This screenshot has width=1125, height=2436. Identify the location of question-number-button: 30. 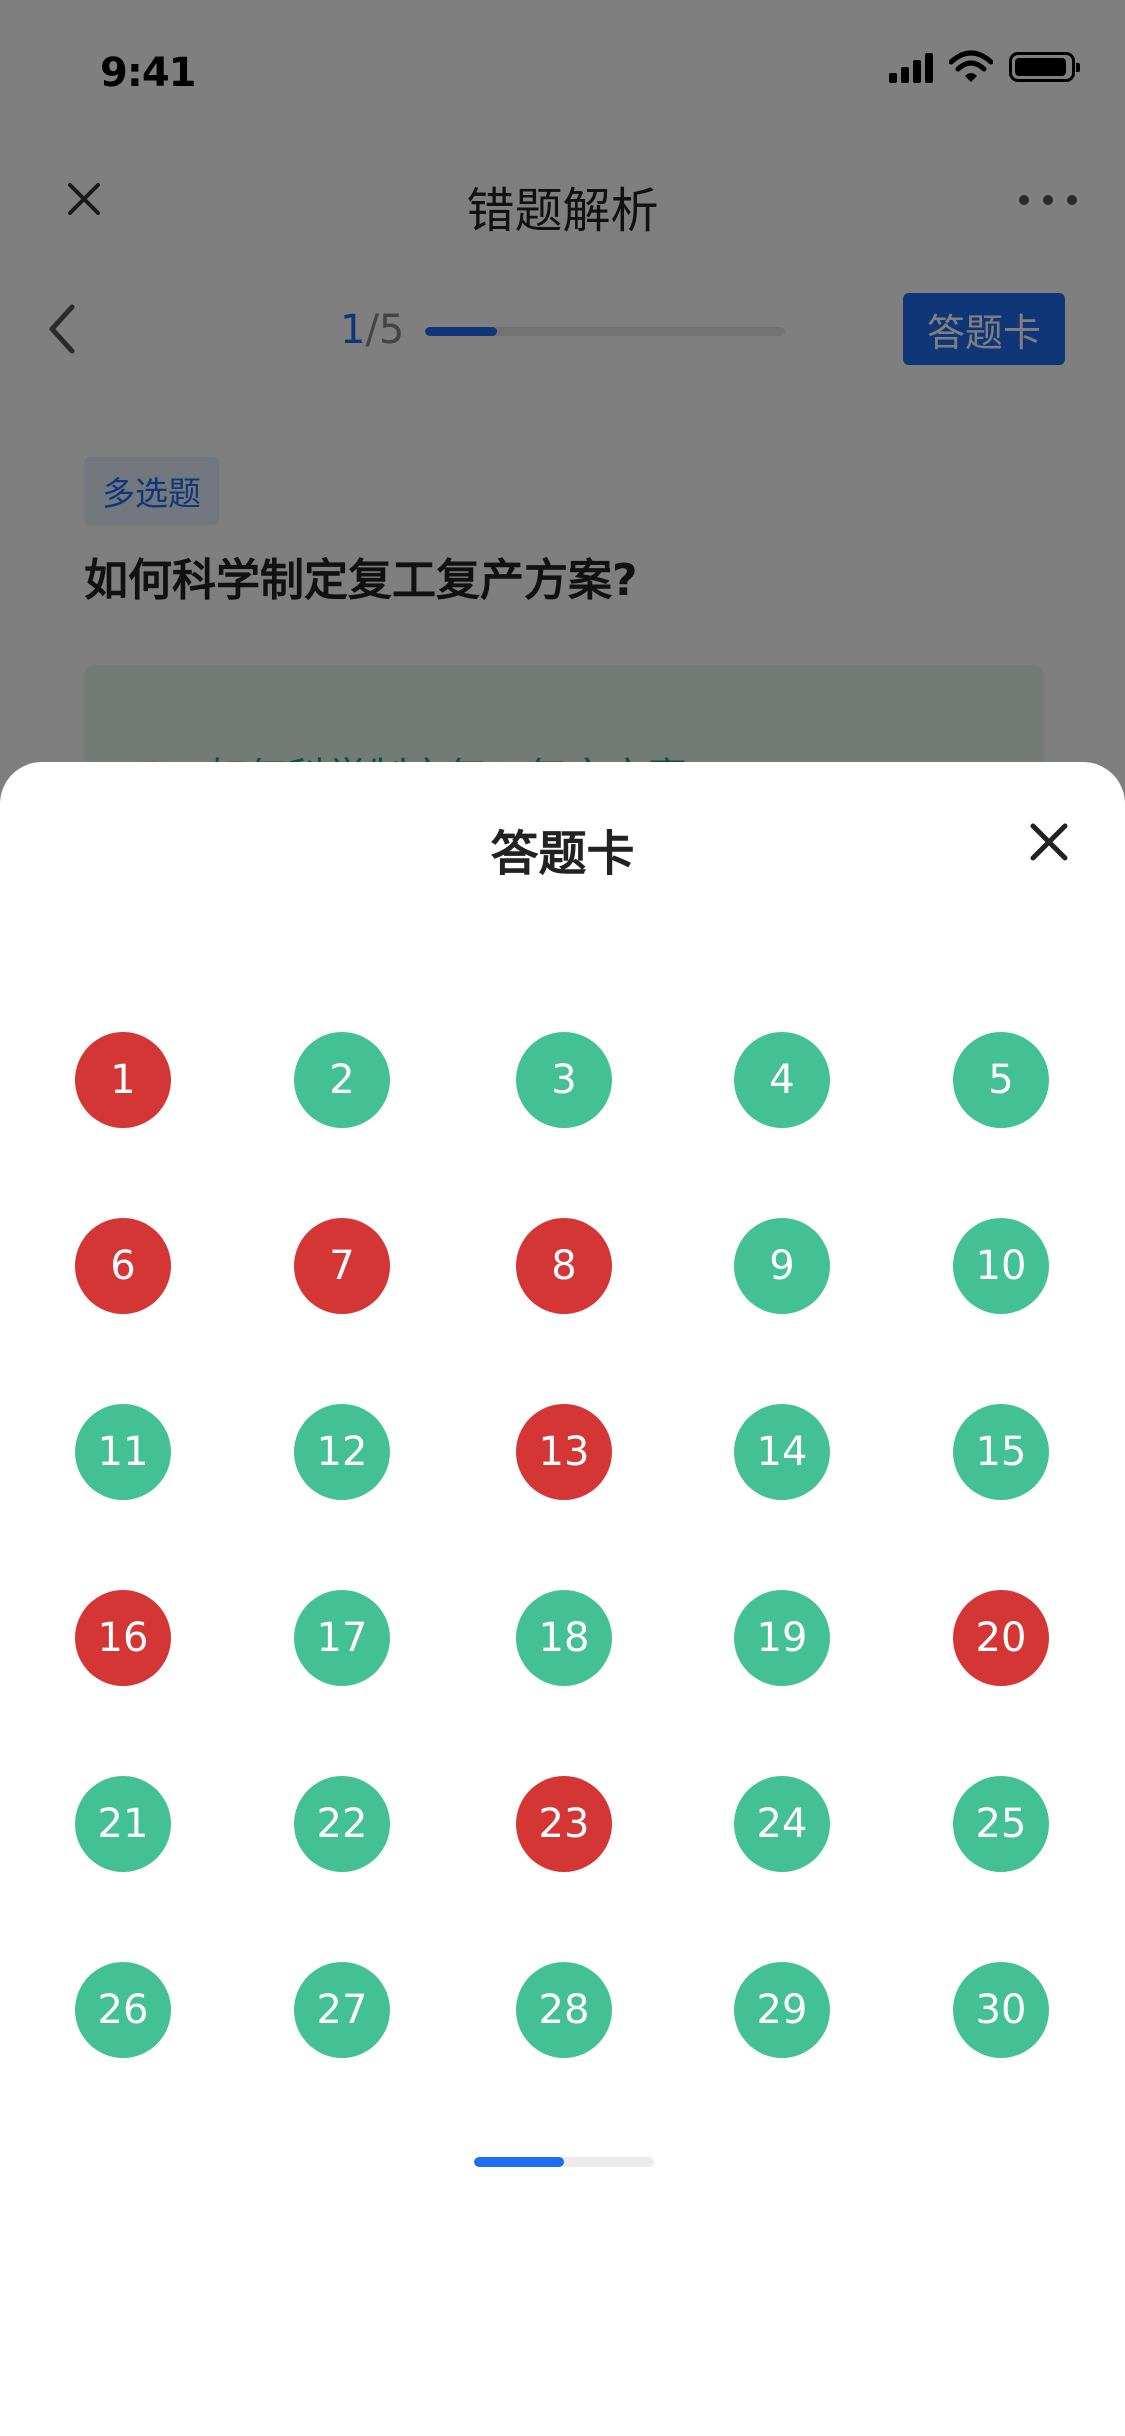
(1001, 2010).